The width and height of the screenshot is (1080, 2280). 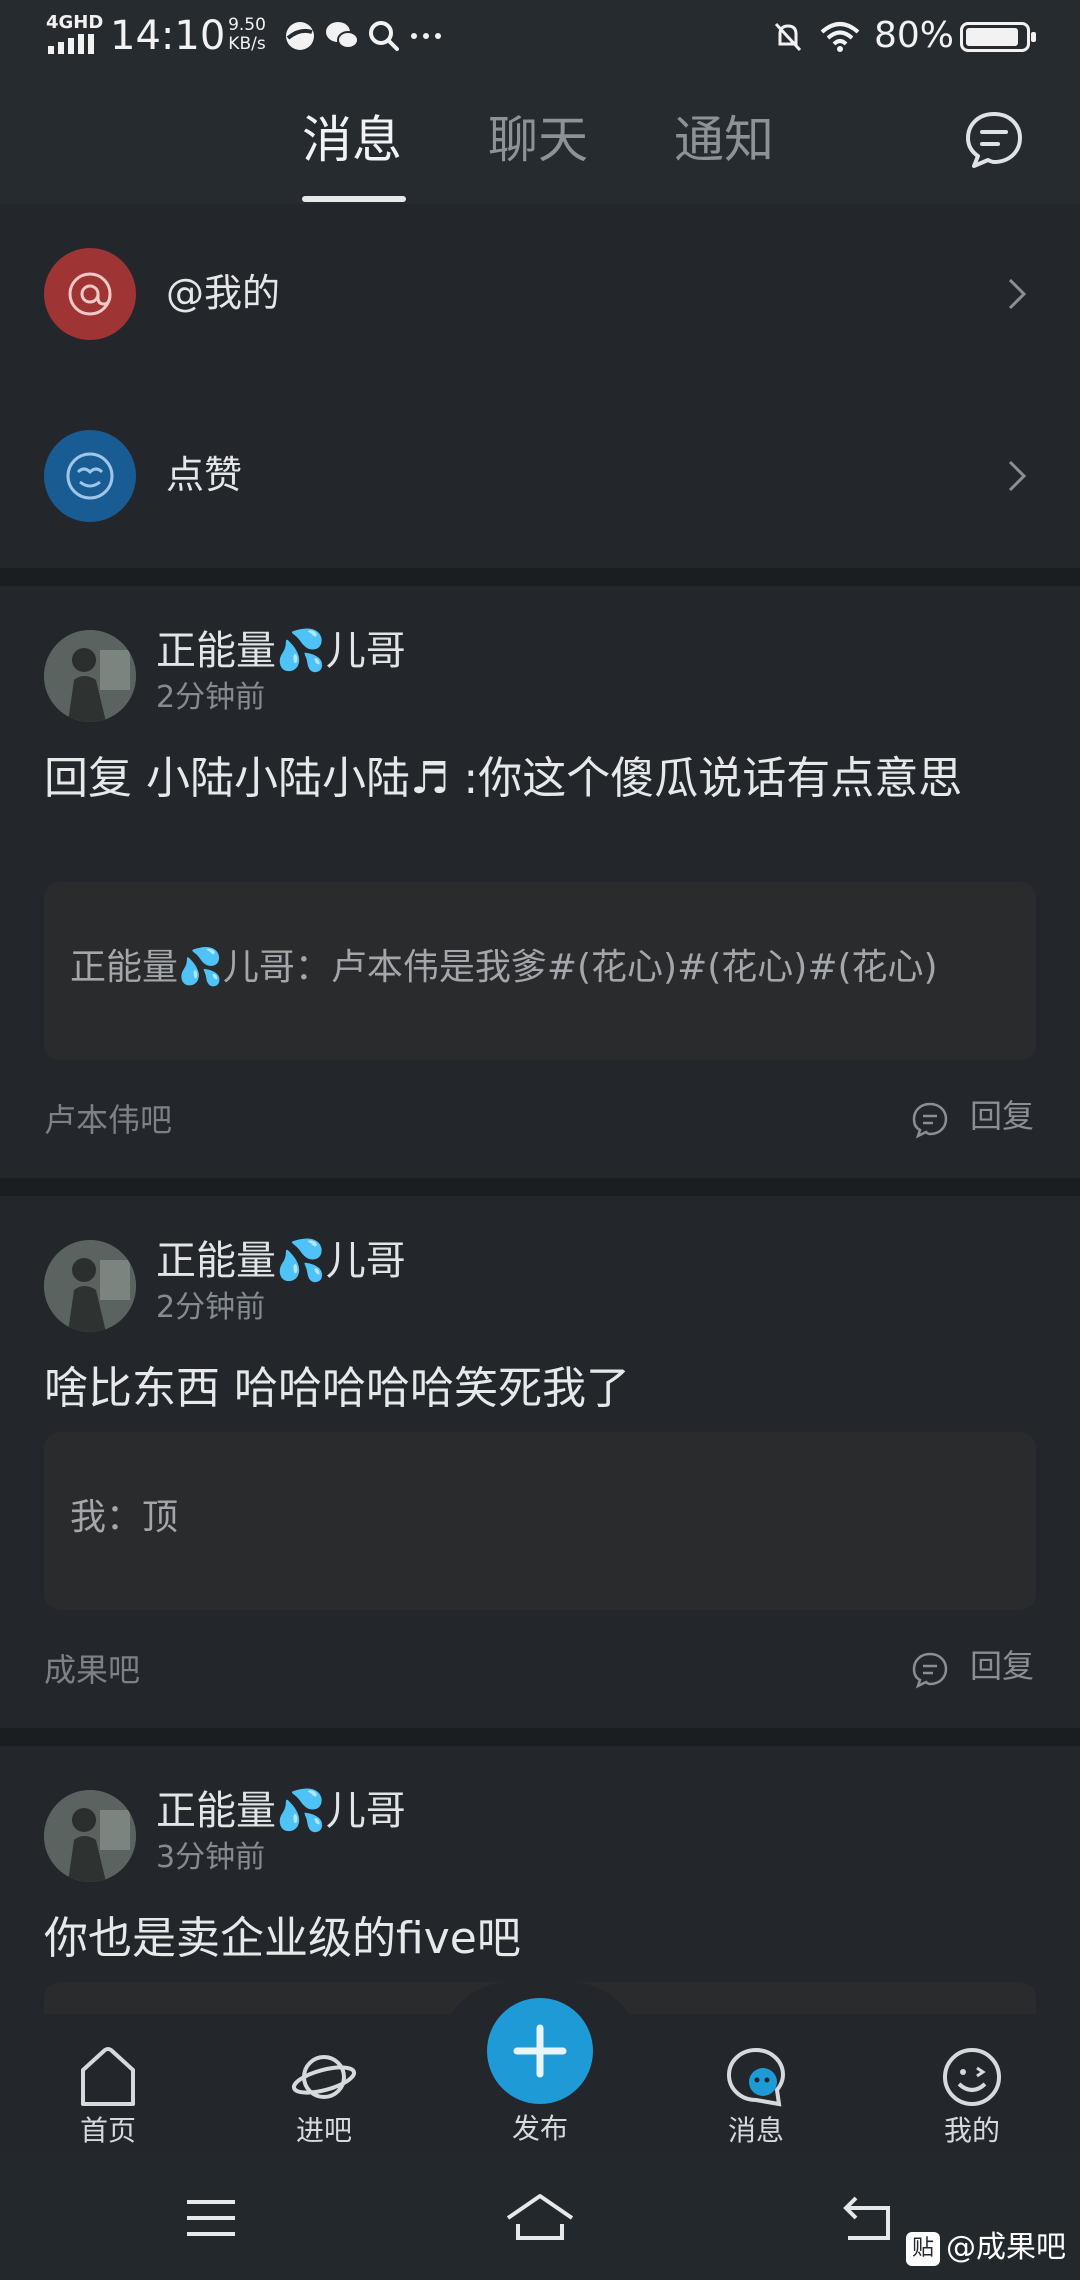 I want to click on back-icon, so click(x=868, y=2218).